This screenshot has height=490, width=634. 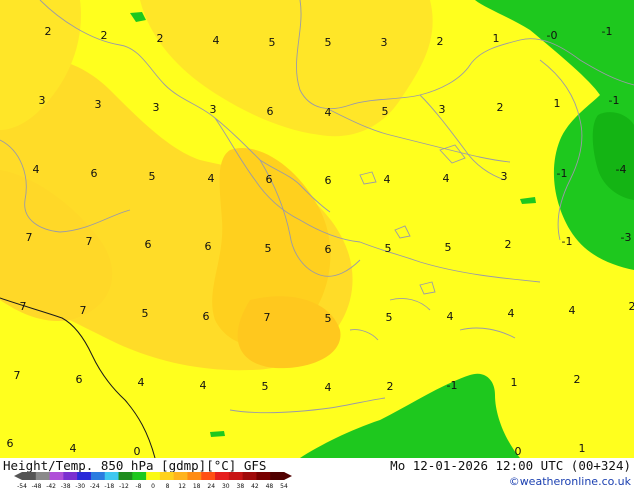 I want to click on scale-tick-label: -30, so click(x=80, y=486).